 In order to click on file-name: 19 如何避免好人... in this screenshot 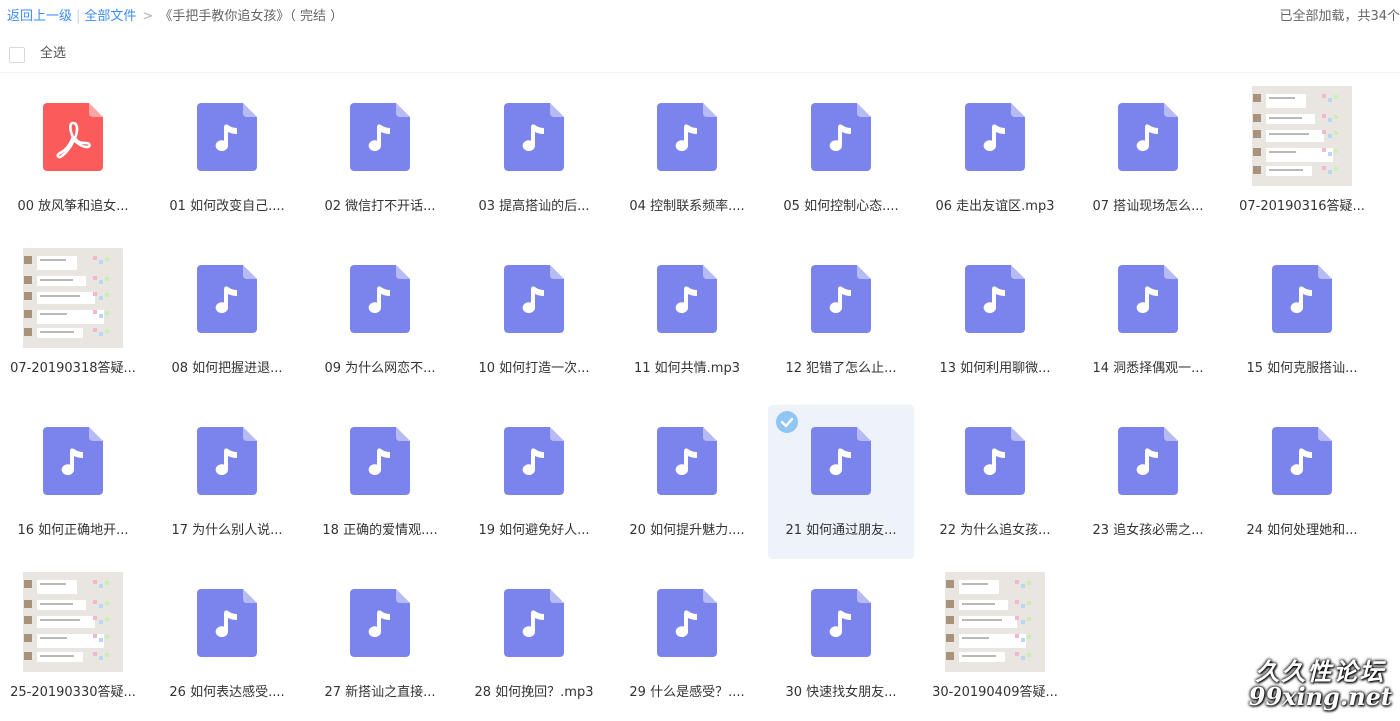, I will do `click(534, 530)`.